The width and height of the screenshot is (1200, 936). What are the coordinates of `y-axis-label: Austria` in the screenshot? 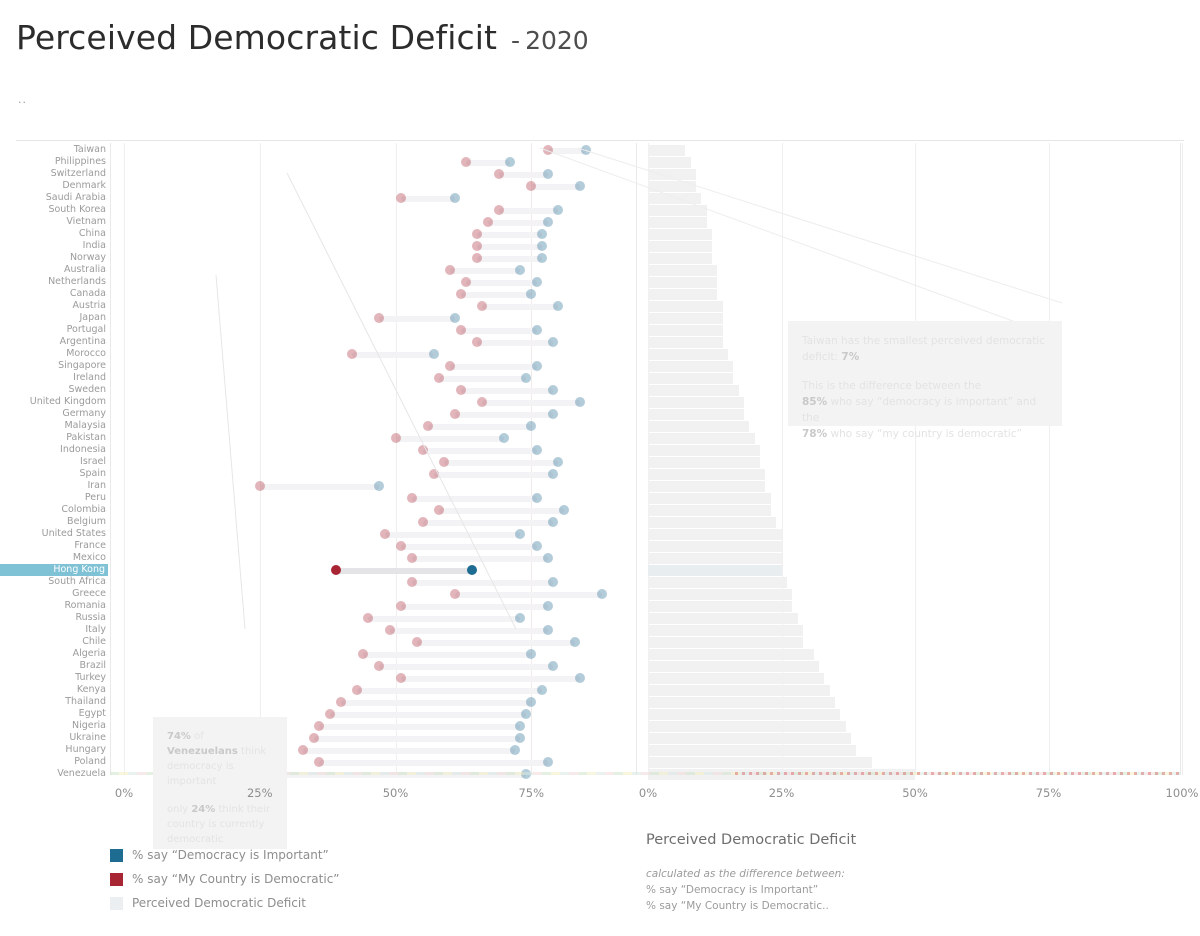 It's located at (54, 306).